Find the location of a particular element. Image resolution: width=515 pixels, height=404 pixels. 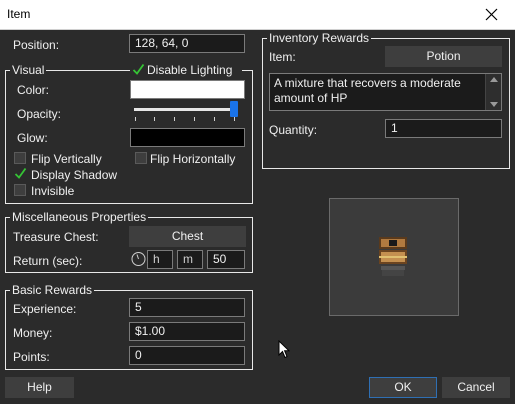

points-field: 0 is located at coordinates (187, 355).